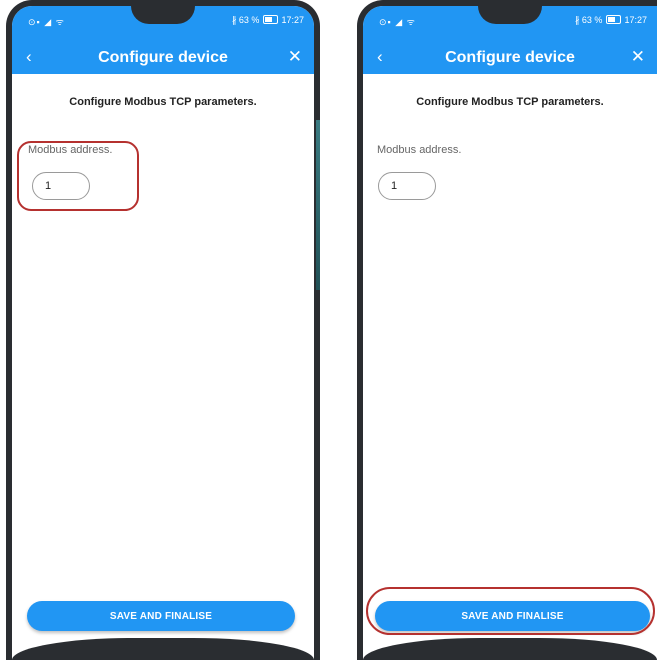 This screenshot has height=660, width=657. I want to click on phone-edge-highlight, so click(318, 205).